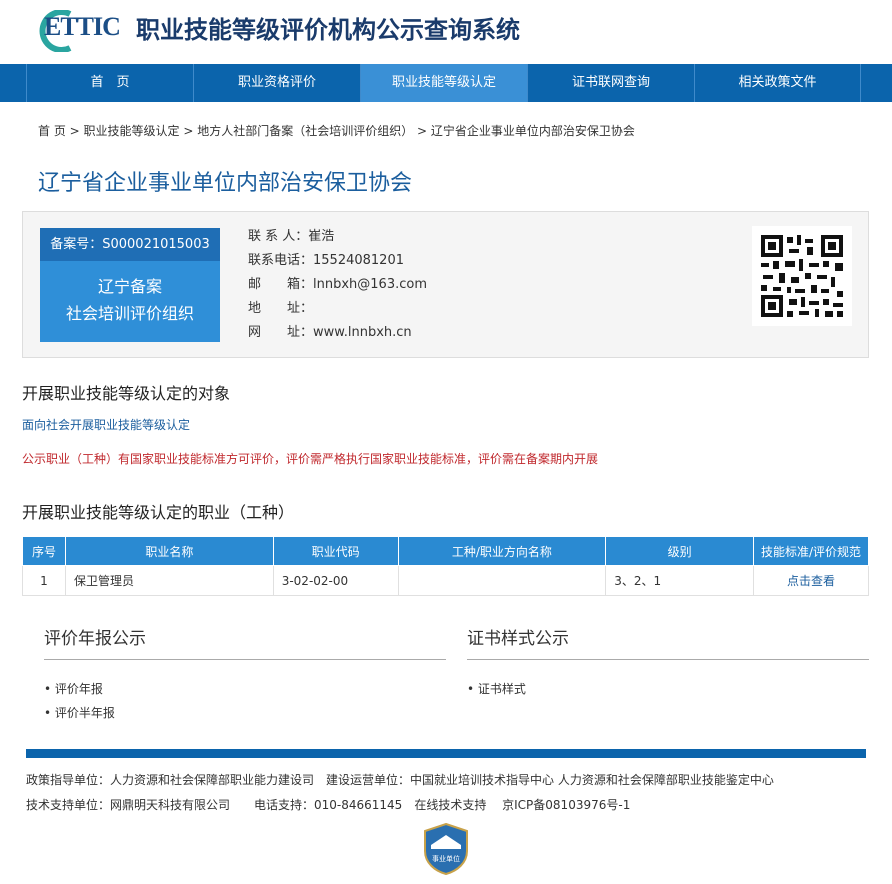  Describe the element at coordinates (362, 332) in the screenshot. I see `contact-website: www.lnnbxh.cn` at that location.